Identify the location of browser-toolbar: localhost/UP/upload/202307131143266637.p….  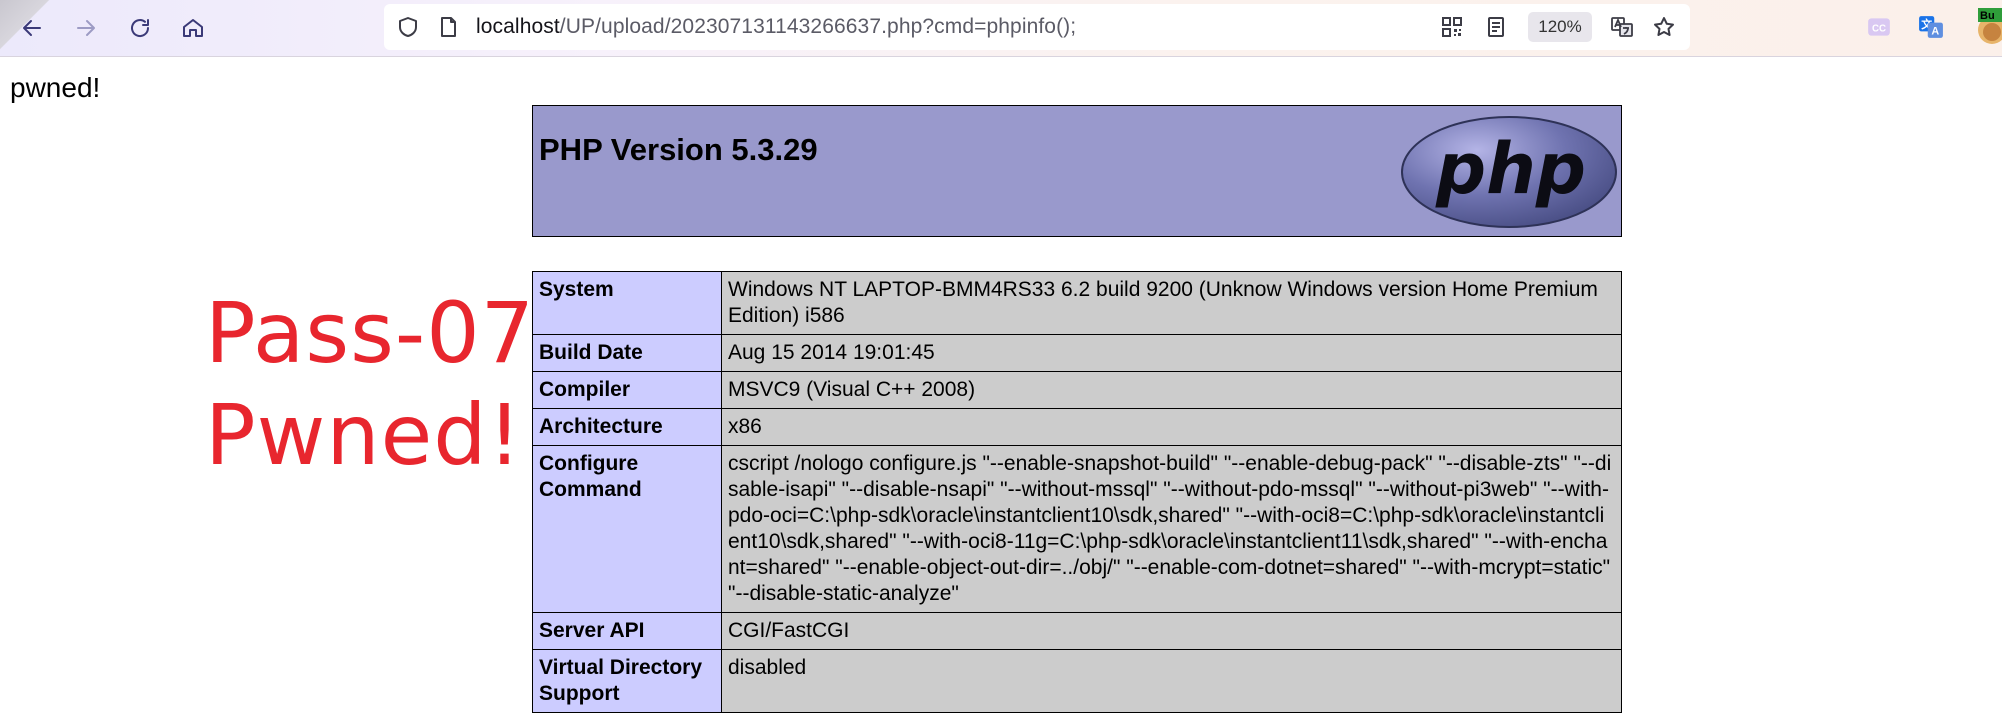
(1001, 28).